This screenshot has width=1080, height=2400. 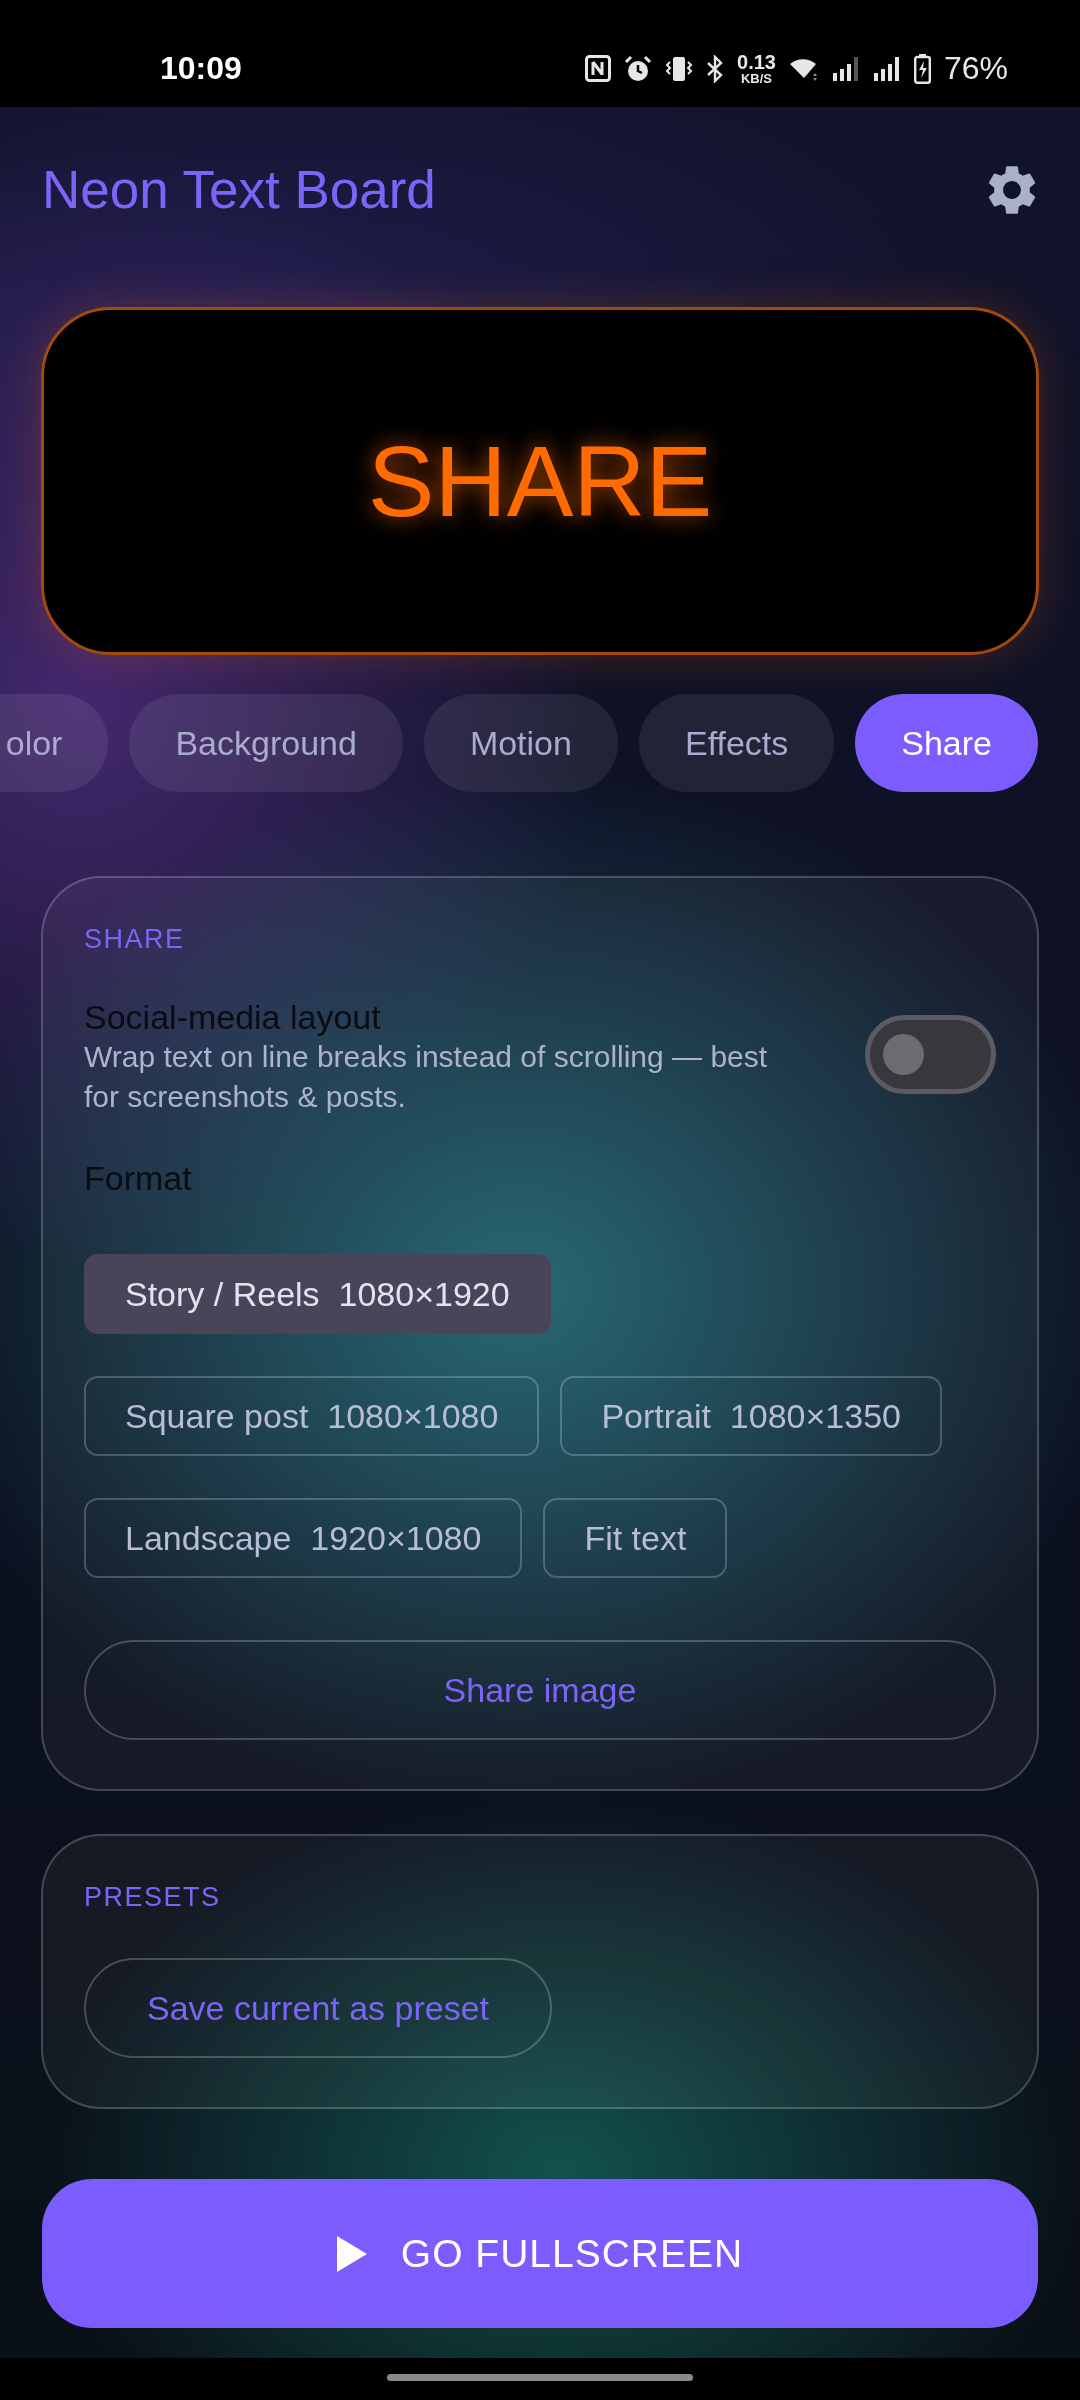 What do you see at coordinates (318, 2008) in the screenshot?
I see `save-preset-button: Save current as preset` at bounding box center [318, 2008].